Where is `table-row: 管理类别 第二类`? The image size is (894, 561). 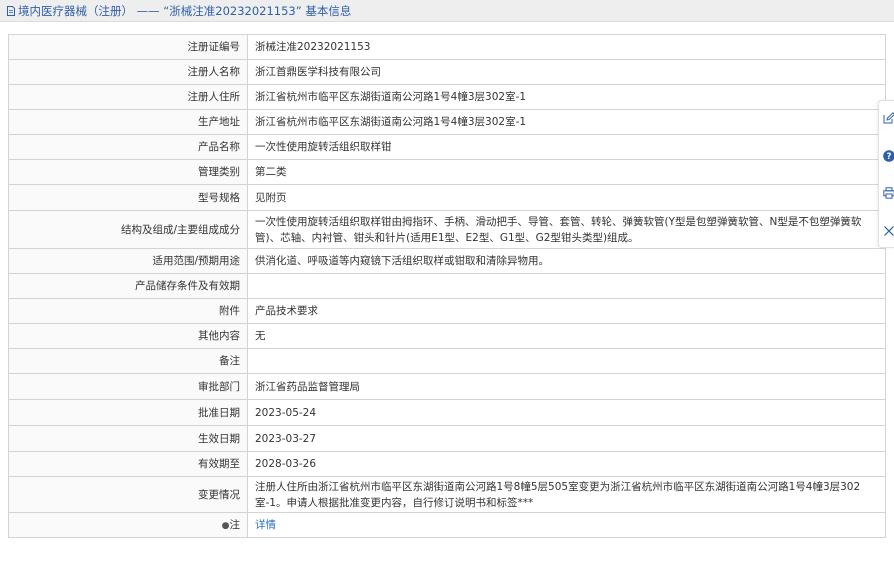 table-row: 管理类别 第二类 is located at coordinates (447, 172).